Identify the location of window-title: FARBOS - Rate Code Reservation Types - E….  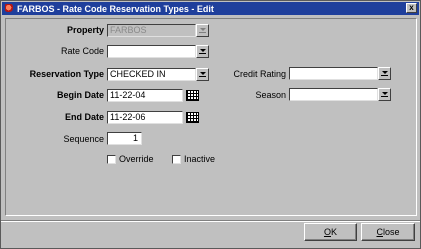
(115, 8).